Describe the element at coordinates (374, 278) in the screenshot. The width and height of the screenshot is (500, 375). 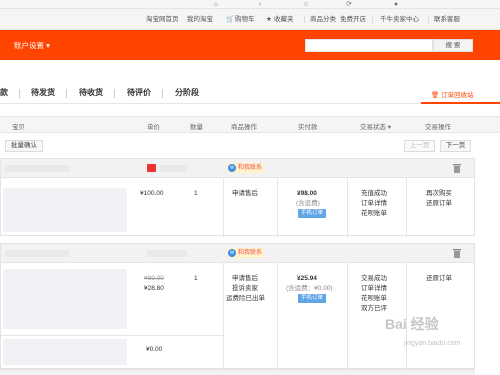
I see `status-text: 交易成功` at that location.